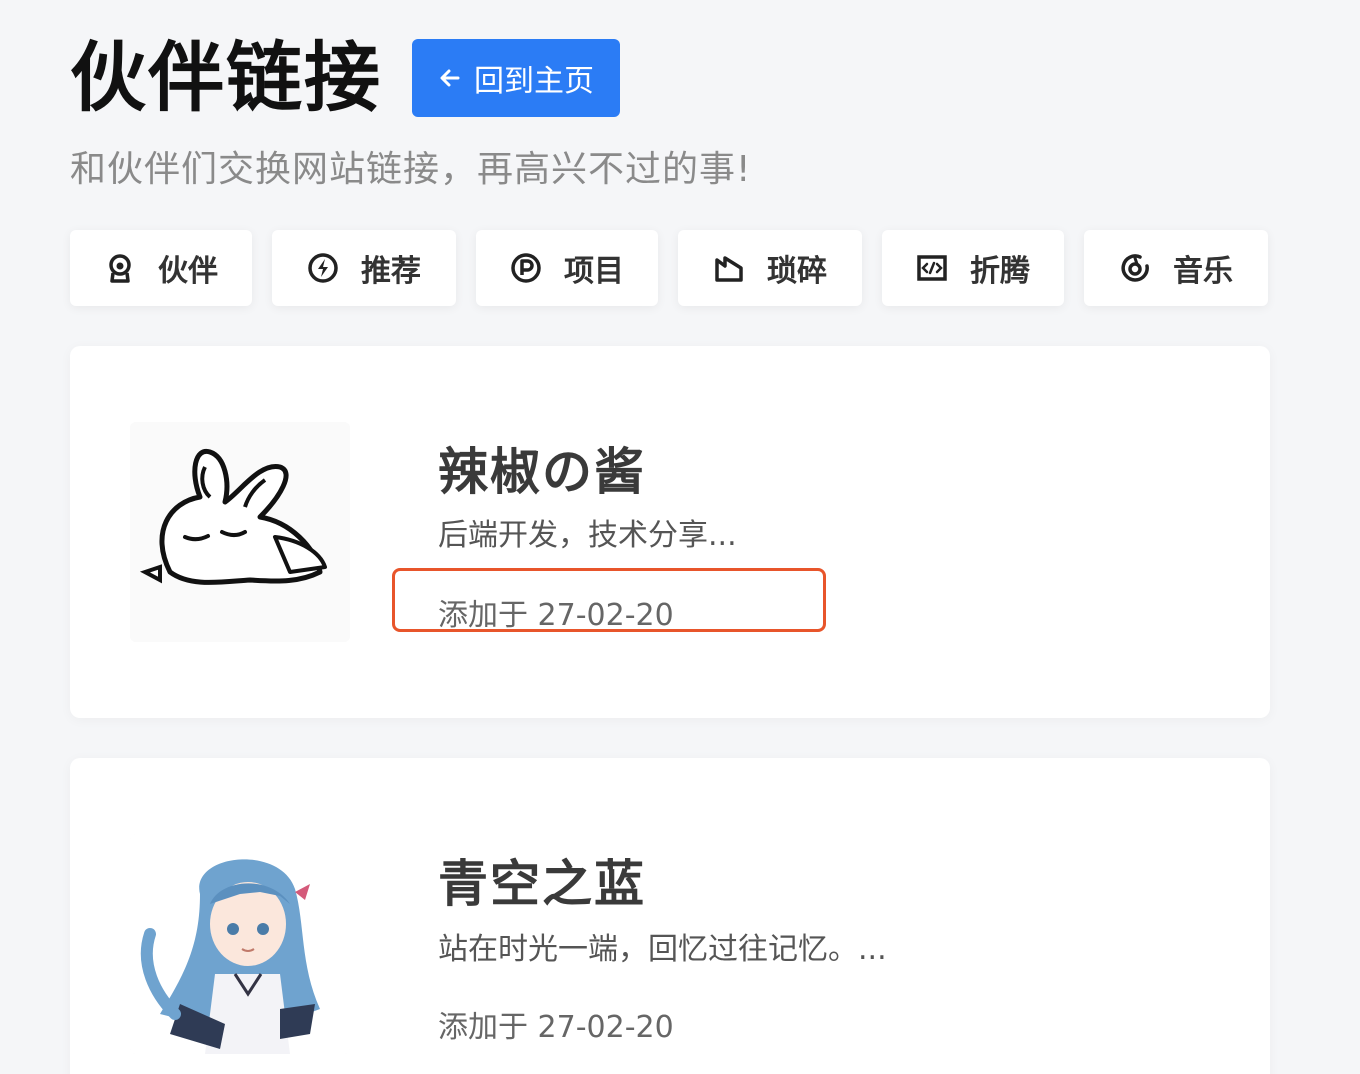  I want to click on tab-label: 伙伴, so click(188, 271).